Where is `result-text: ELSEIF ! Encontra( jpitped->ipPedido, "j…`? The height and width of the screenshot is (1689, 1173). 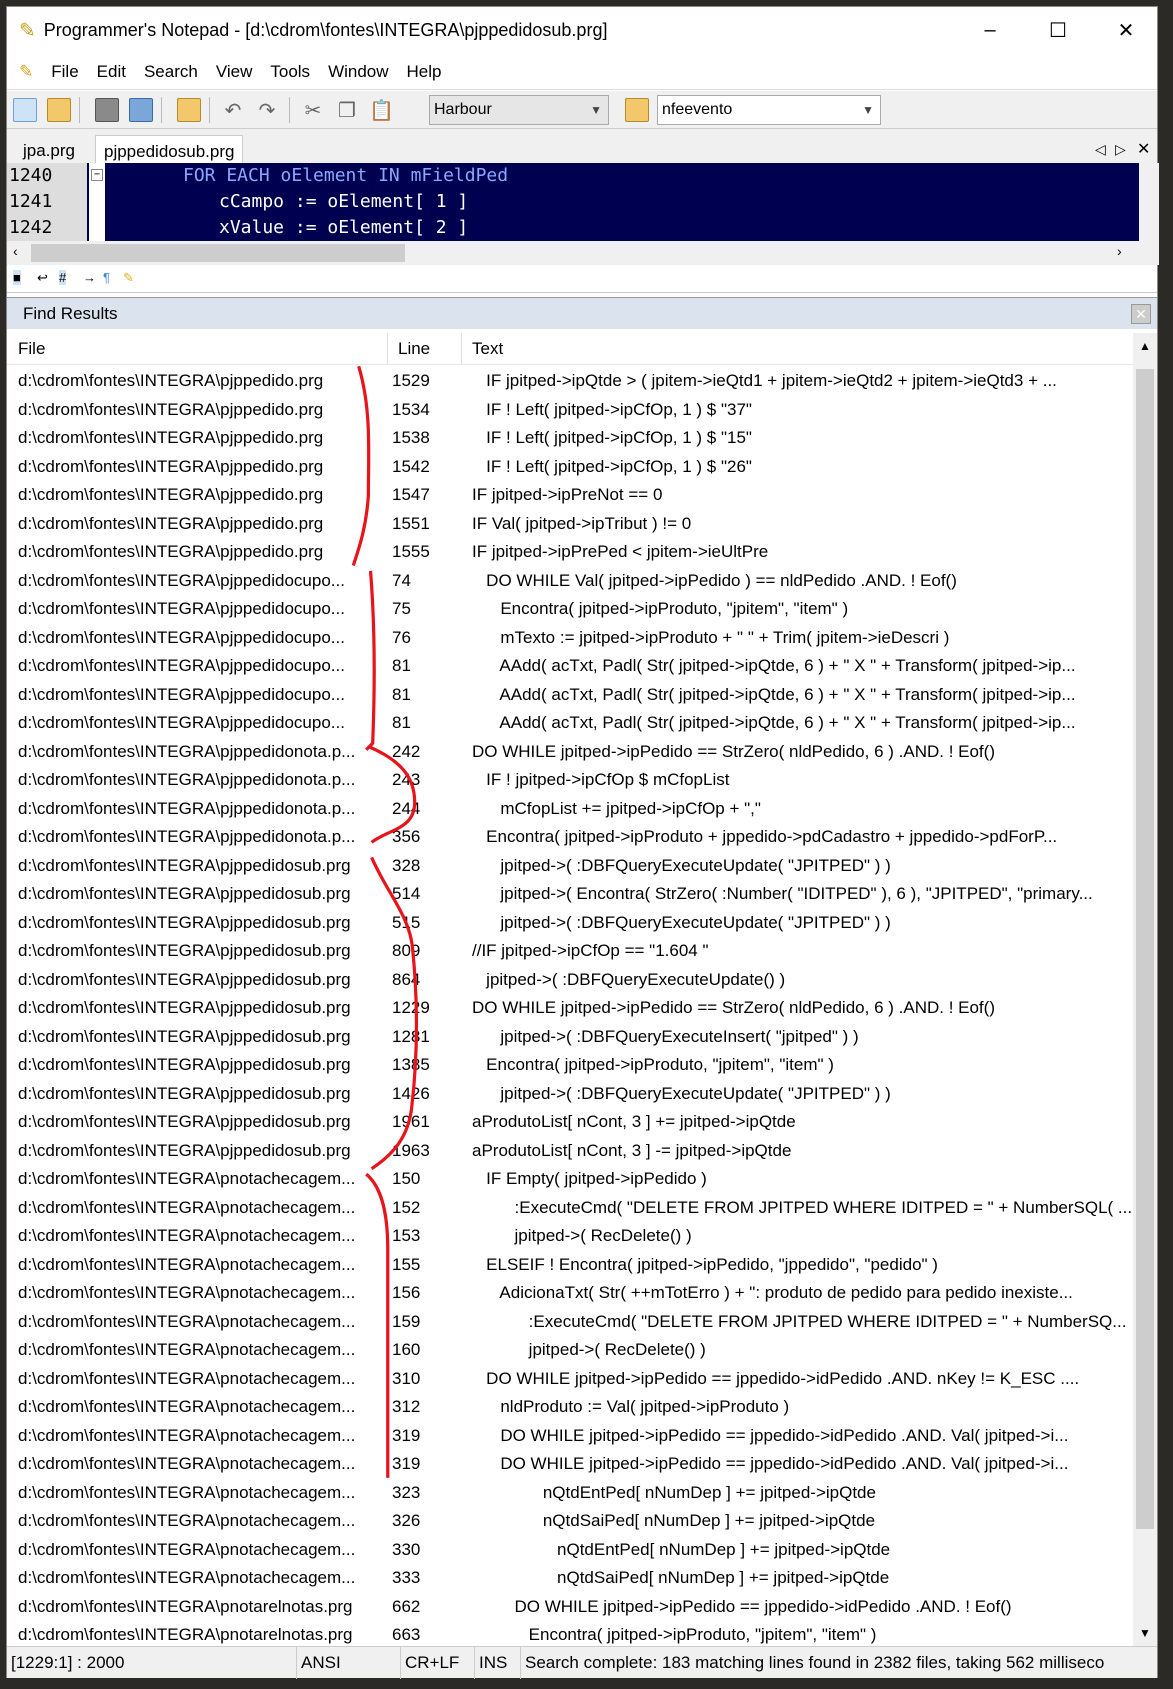
result-text: ELSEIF ! Encontra( jpitped->ipPedido, "j… is located at coordinates (705, 1264).